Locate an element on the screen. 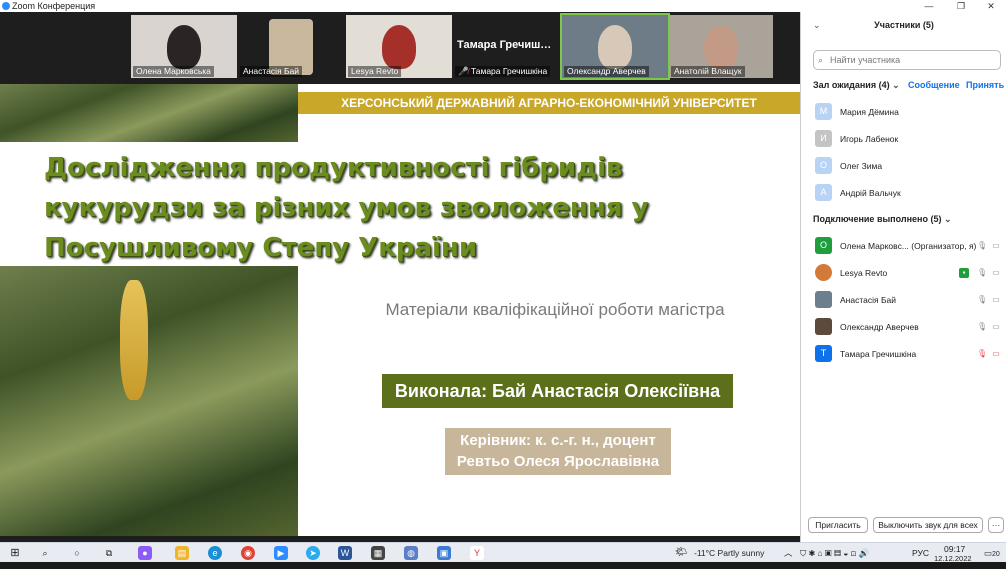  tile-name: Олена Марковська is located at coordinates (173, 71).